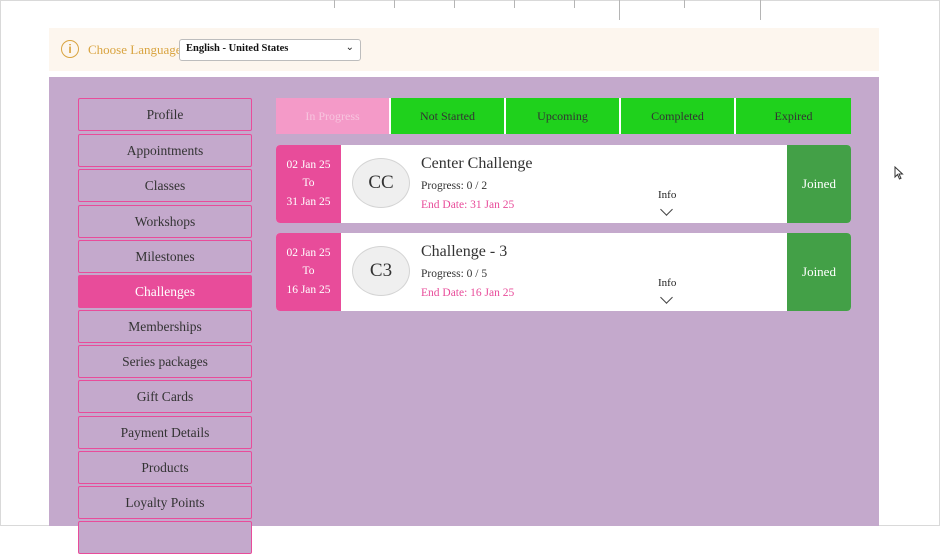  I want to click on sidebar-item-gift-cards: Gift Cards, so click(165, 396).